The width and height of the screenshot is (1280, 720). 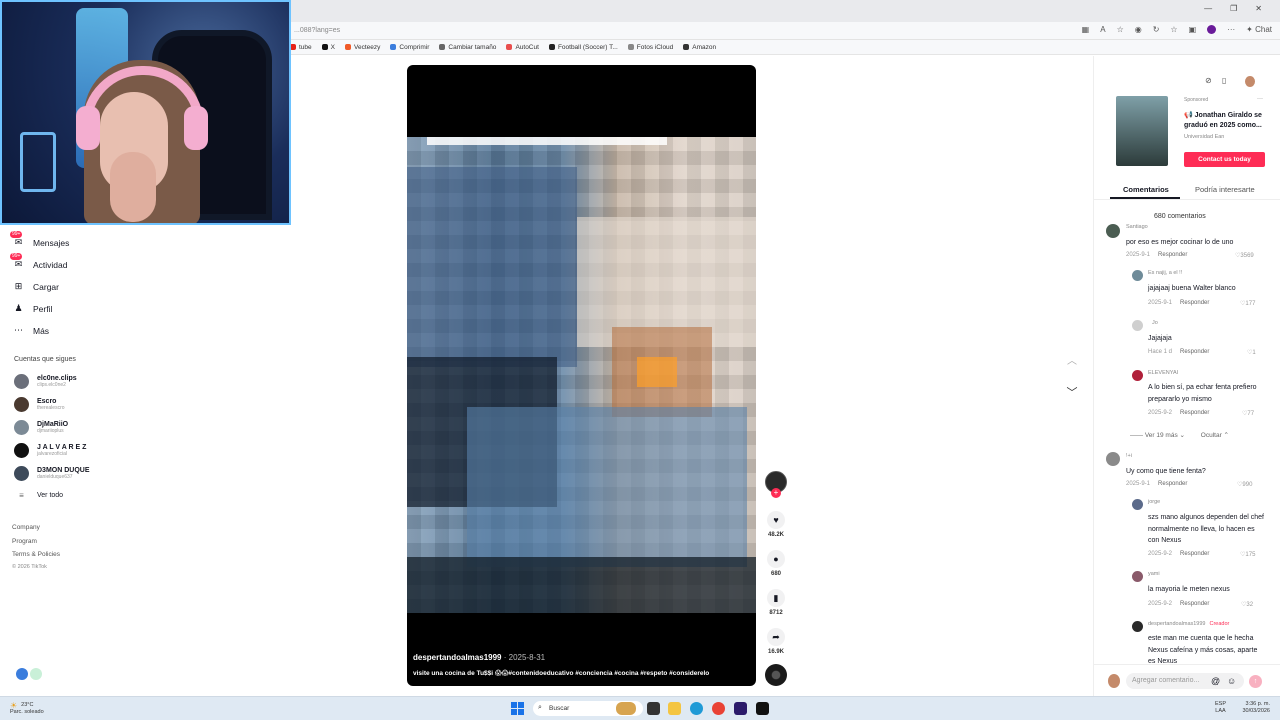 What do you see at coordinates (1161, 435) in the screenshot?
I see `view-more-replies: Ver 19 más` at bounding box center [1161, 435].